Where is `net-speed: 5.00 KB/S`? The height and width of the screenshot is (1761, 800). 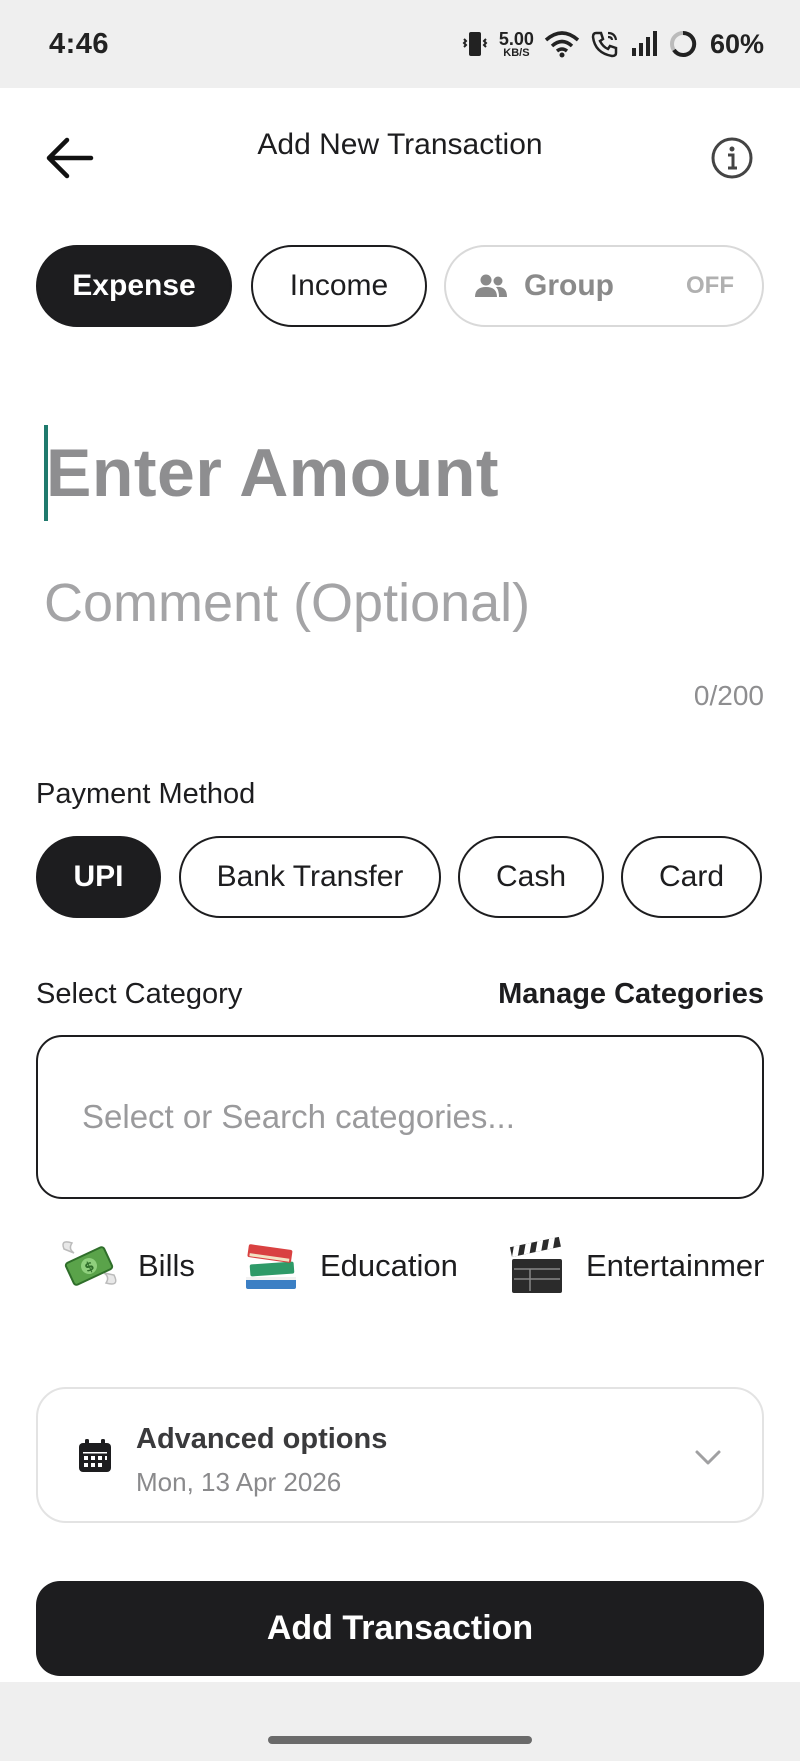
net-speed: 5.00 KB/S is located at coordinates (516, 44).